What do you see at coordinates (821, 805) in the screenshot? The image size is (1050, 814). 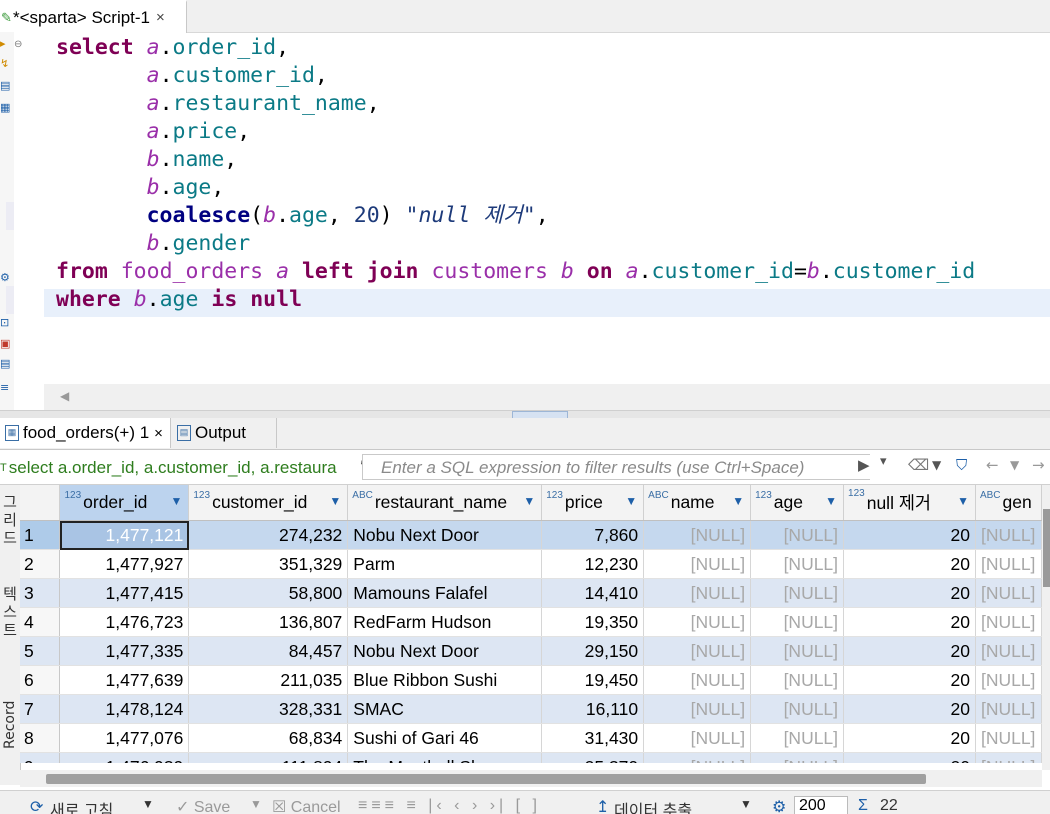 I see `fetch-size-input: 200` at bounding box center [821, 805].